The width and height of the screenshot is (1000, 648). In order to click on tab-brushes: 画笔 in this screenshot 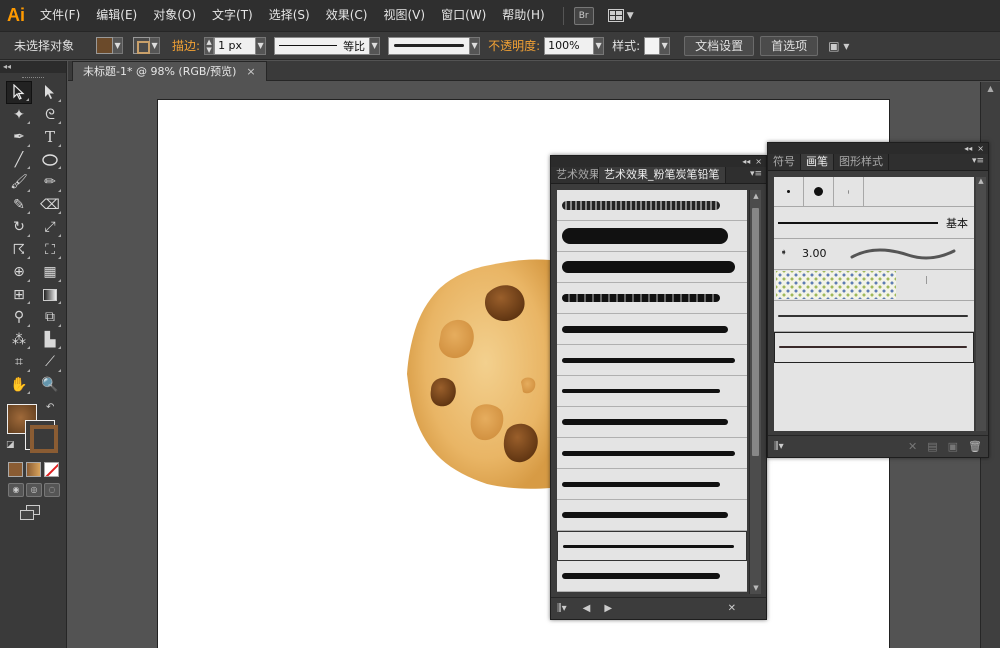, I will do `click(817, 162)`.